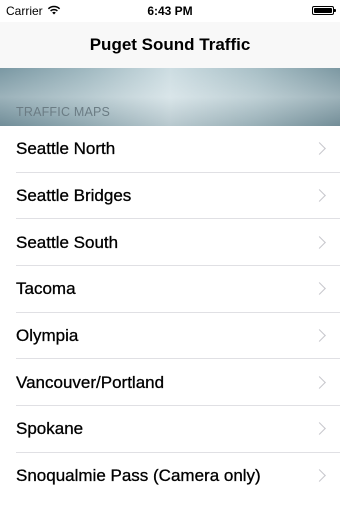  I want to click on list-item-snoqualmie-pass: Snoqualmie Pass (Camera only), so click(170, 476).